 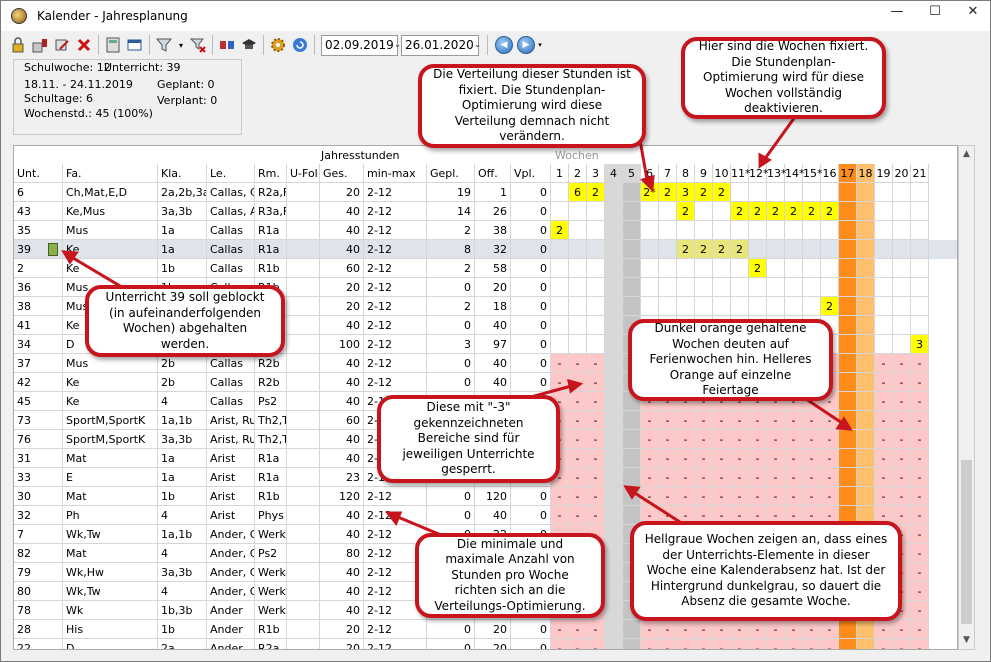 What do you see at coordinates (650, 173) in the screenshot?
I see `week-header: 6` at bounding box center [650, 173].